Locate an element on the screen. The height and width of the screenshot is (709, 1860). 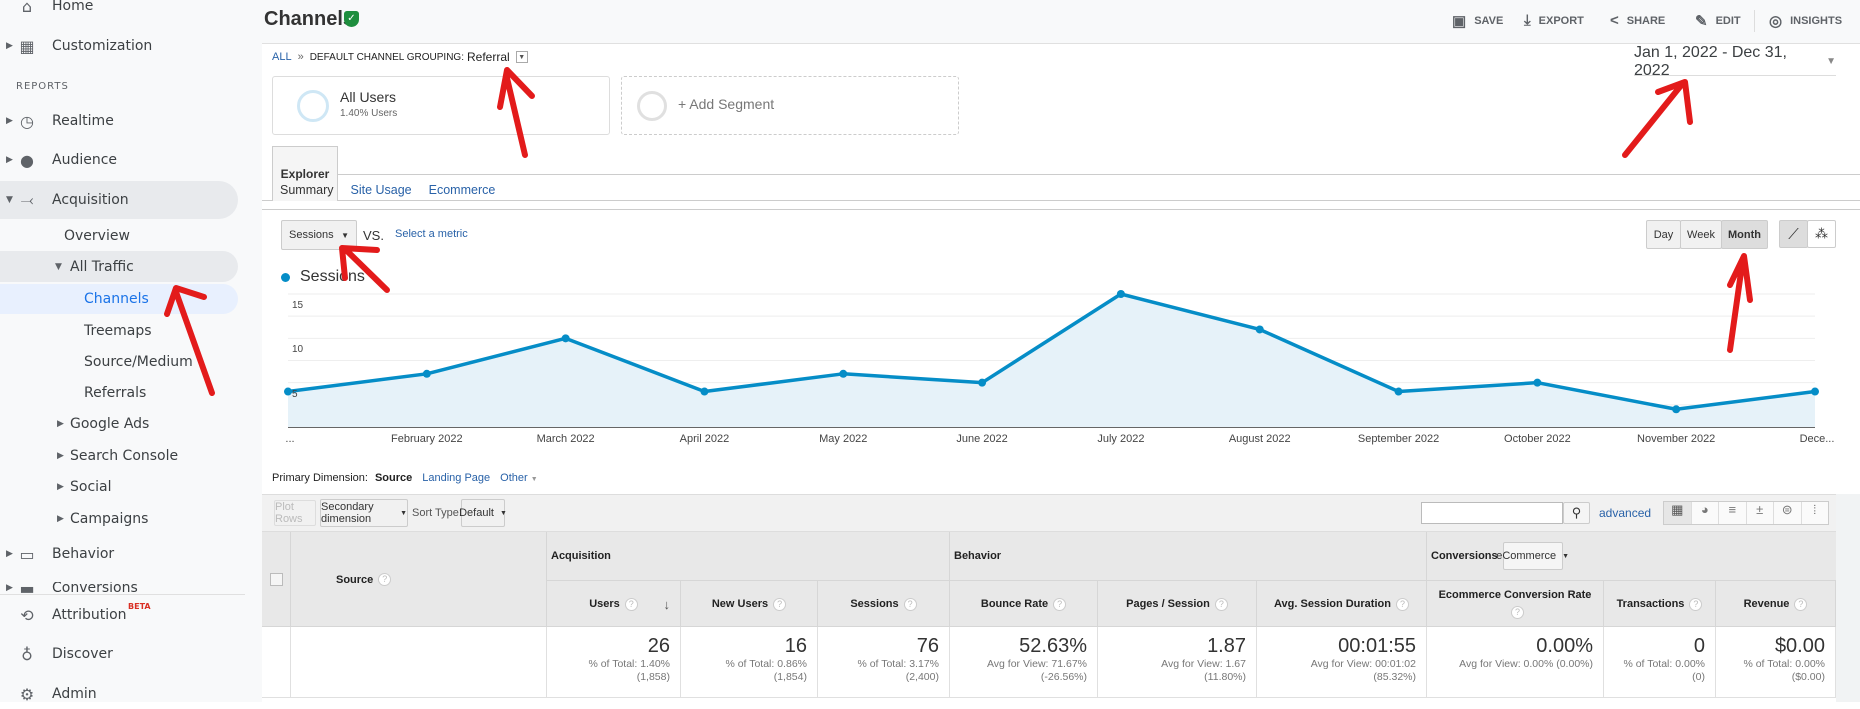
dimension-landing-page: Landing Page is located at coordinates (456, 478).